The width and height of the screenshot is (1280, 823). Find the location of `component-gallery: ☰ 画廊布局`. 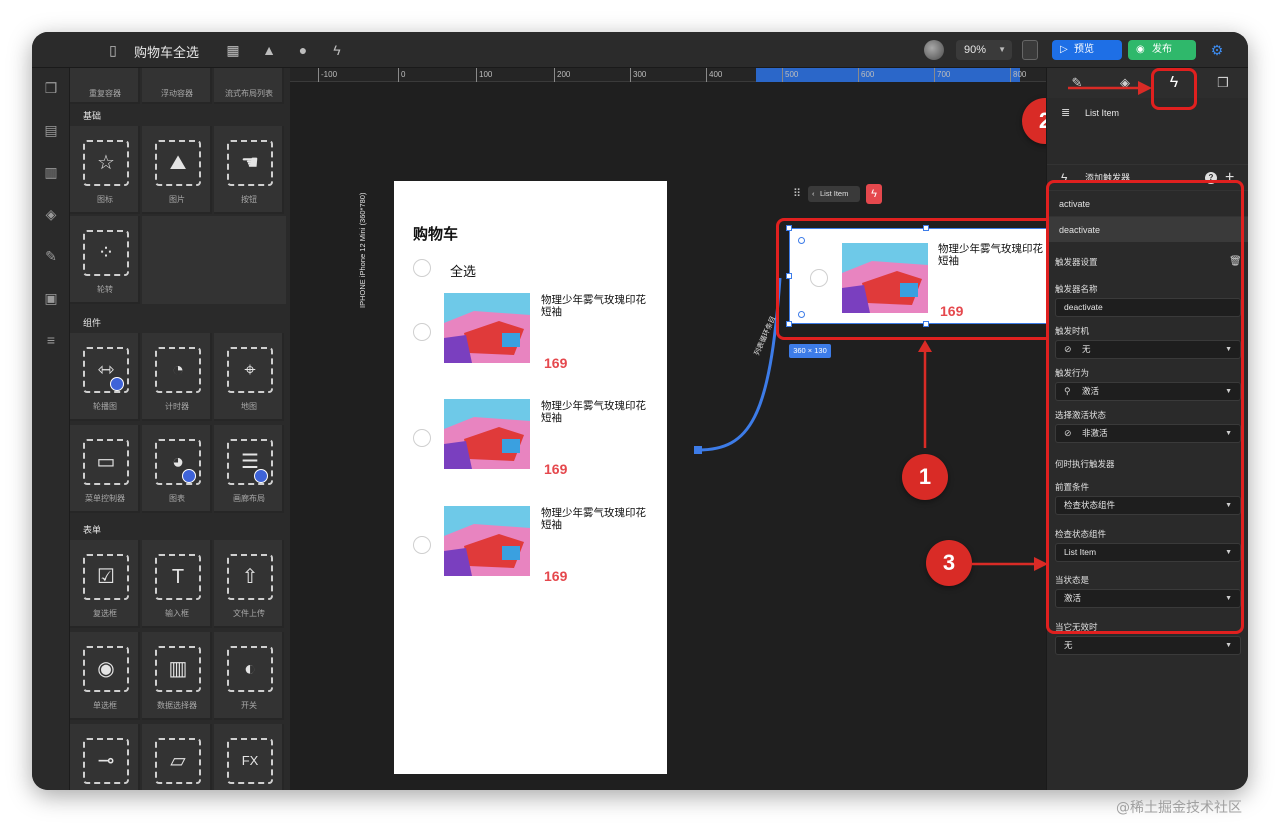

component-gallery: ☰ 画廊布局 is located at coordinates (249, 469).